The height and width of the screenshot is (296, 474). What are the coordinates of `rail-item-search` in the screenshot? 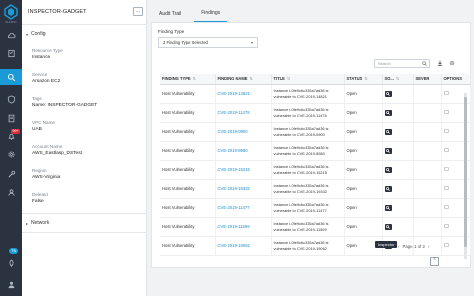 It's located at (11, 77).